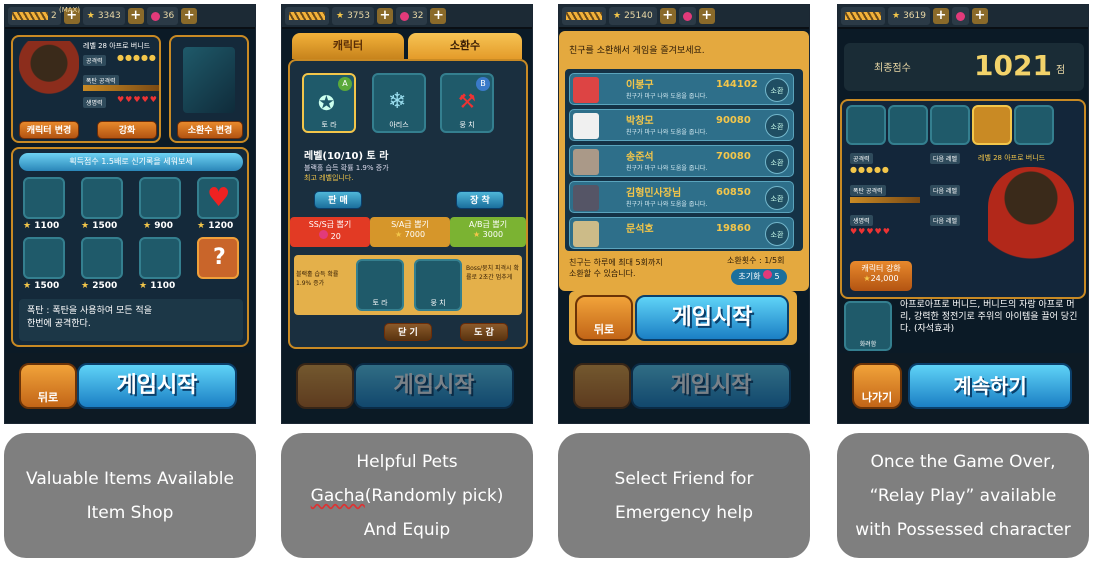 Image resolution: width=1093 pixels, height=564 pixels. I want to click on friend-name: 송준석, so click(640, 157).